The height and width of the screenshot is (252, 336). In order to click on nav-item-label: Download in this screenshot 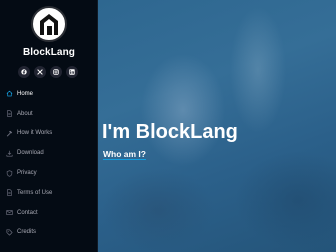, I will do `click(30, 153)`.